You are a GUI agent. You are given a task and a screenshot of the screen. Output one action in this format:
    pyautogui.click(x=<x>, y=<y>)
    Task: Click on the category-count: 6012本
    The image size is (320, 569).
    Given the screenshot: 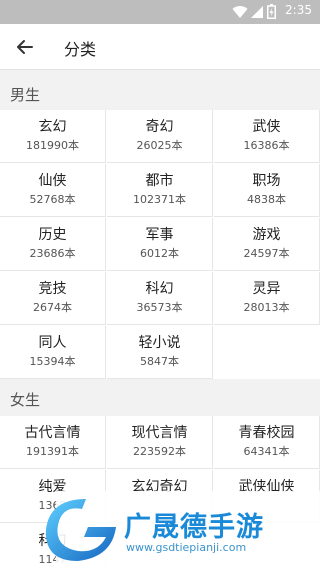 What is the action you would take?
    pyautogui.click(x=159, y=253)
    